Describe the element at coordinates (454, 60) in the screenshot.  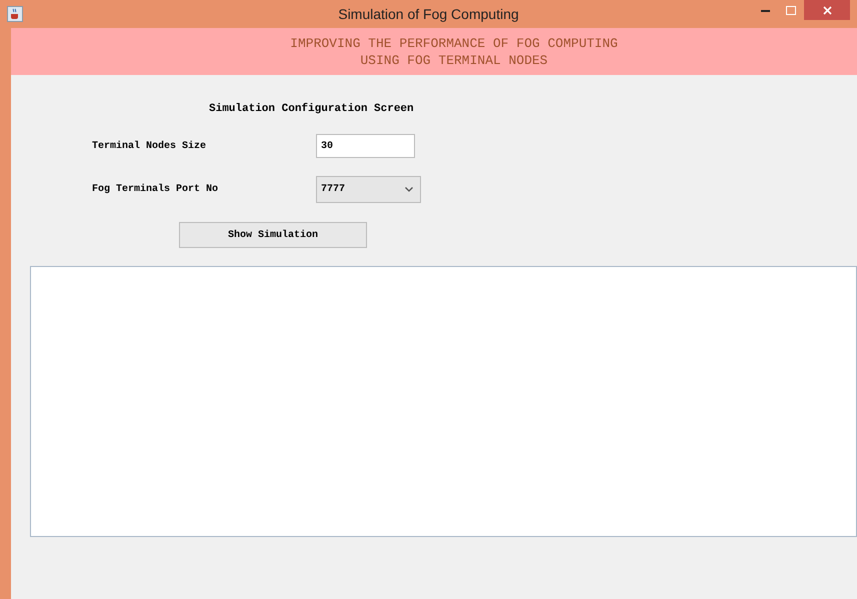
I see `banner-text: USING FOG TERMINAL NODES` at that location.